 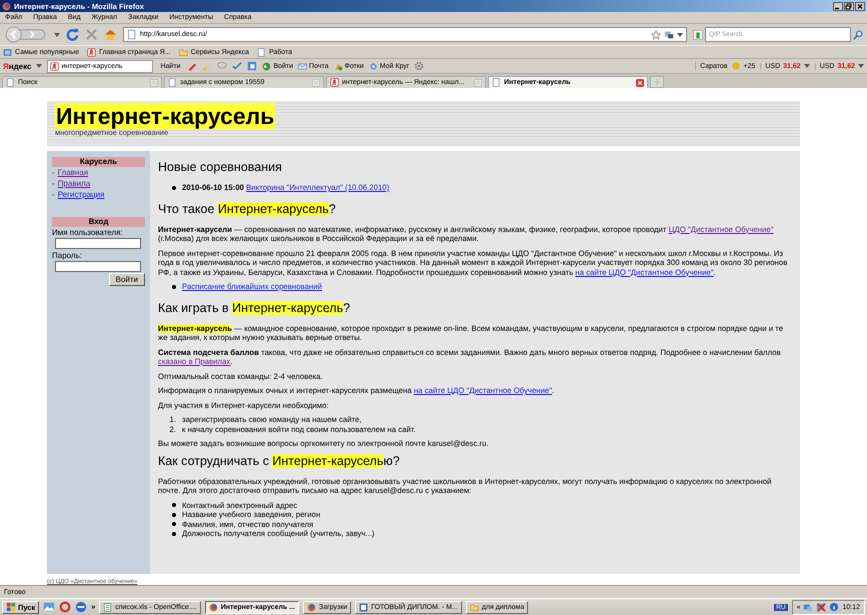 I want to click on username-field, so click(x=98, y=243).